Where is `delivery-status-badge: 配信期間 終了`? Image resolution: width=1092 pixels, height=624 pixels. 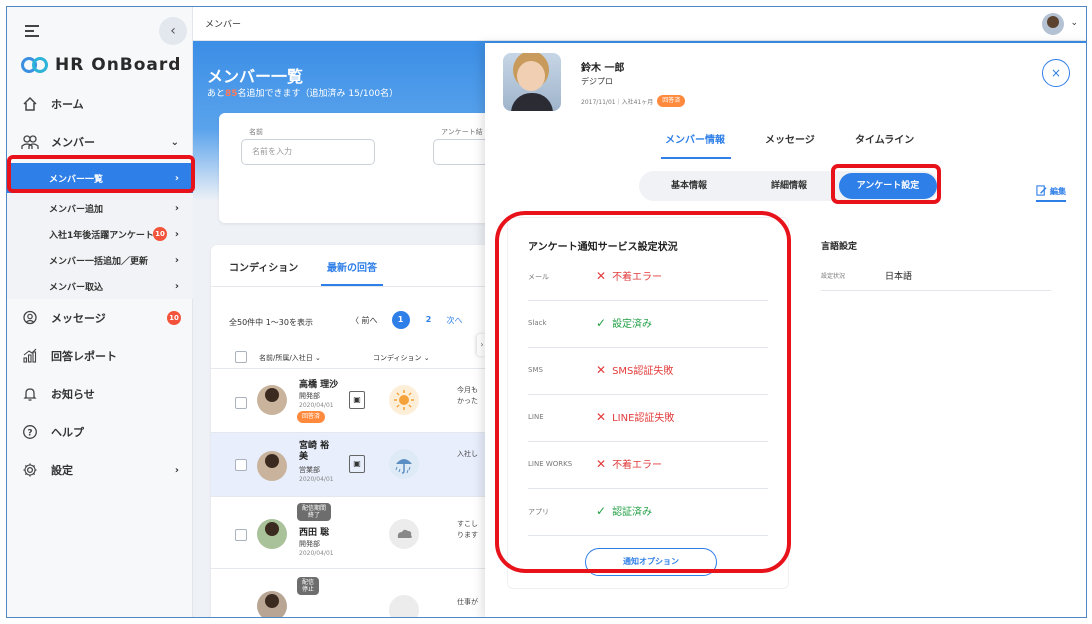 delivery-status-badge: 配信期間 終了 is located at coordinates (314, 512).